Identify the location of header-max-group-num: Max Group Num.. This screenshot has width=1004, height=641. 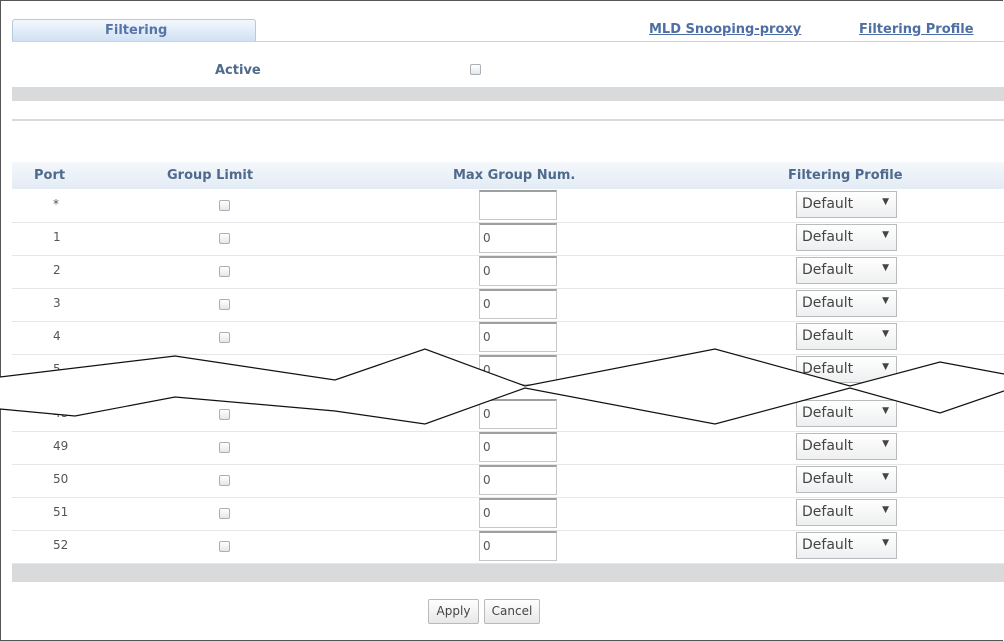
(514, 175).